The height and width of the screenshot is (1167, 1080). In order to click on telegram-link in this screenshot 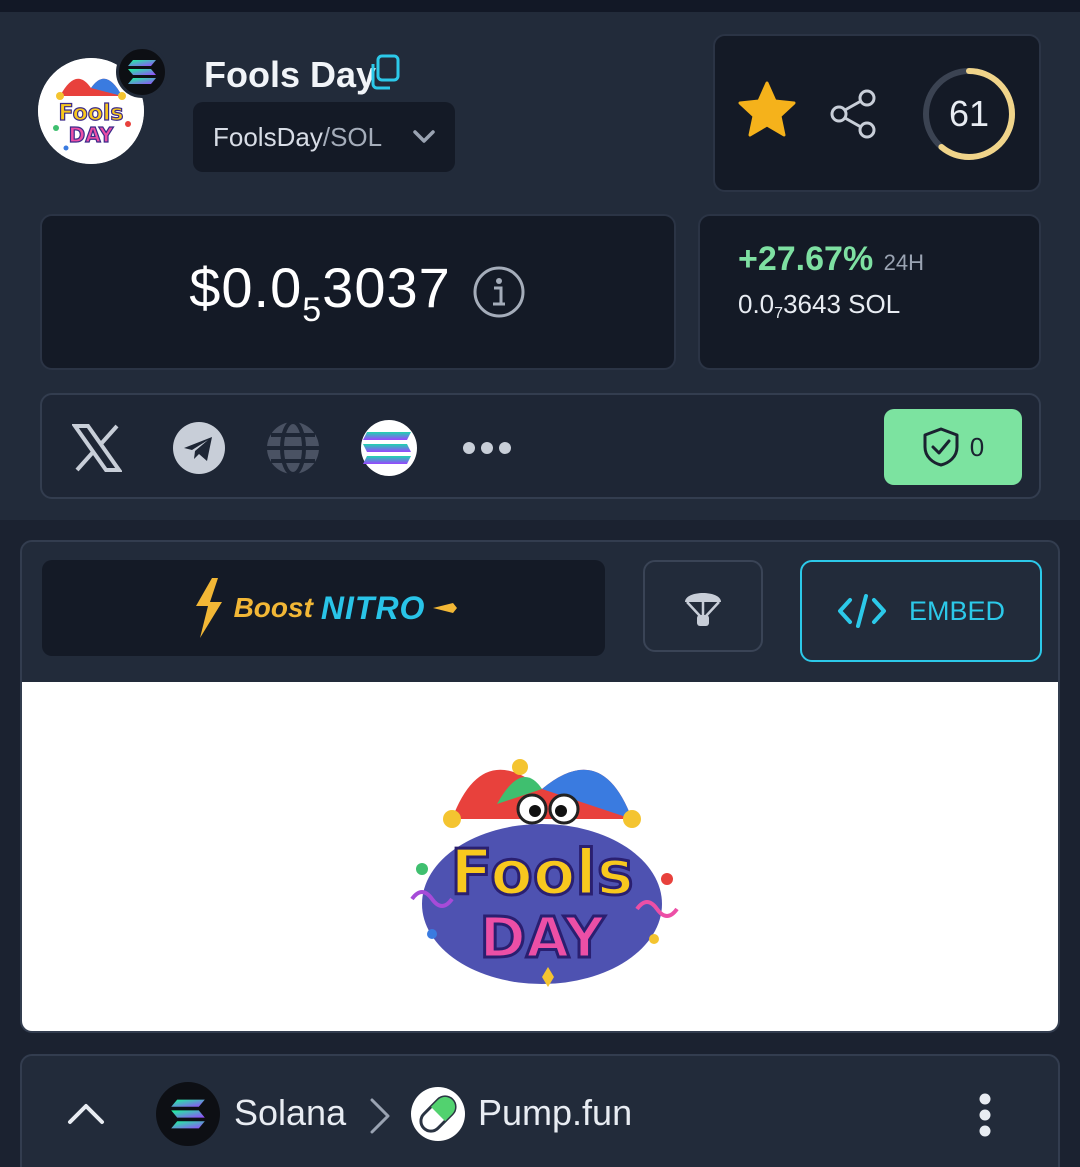, I will do `click(199, 448)`.